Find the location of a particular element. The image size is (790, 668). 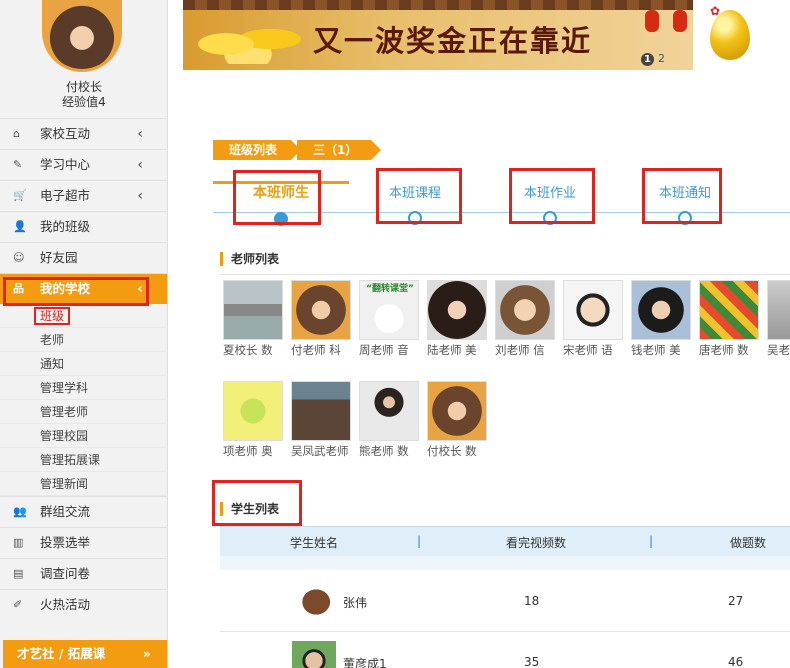

breadcrumb-current-class: 三（1） is located at coordinates (339, 150).